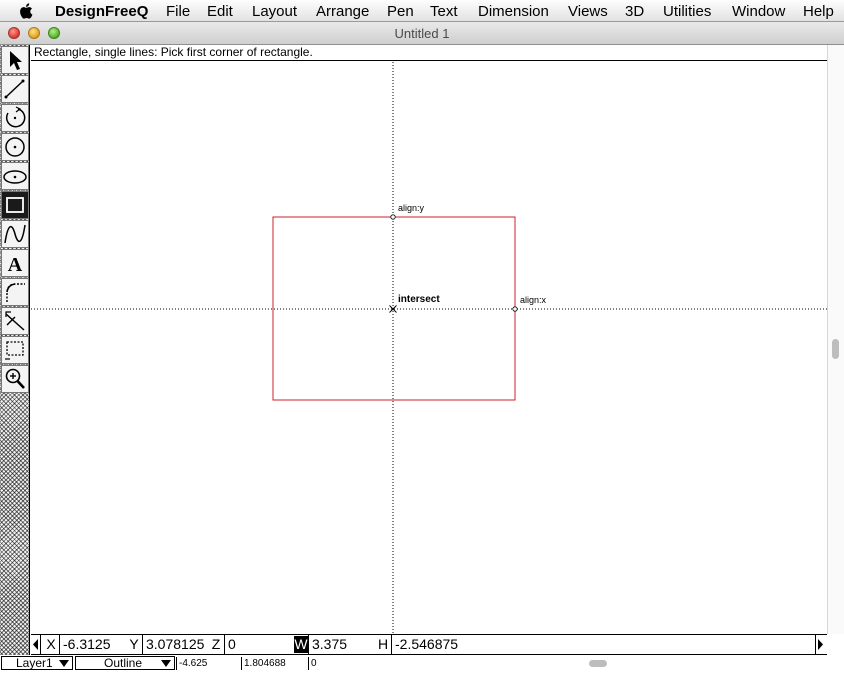 The height and width of the screenshot is (673, 844). I want to click on x-coordinate-field: -6.3125, so click(94, 644).